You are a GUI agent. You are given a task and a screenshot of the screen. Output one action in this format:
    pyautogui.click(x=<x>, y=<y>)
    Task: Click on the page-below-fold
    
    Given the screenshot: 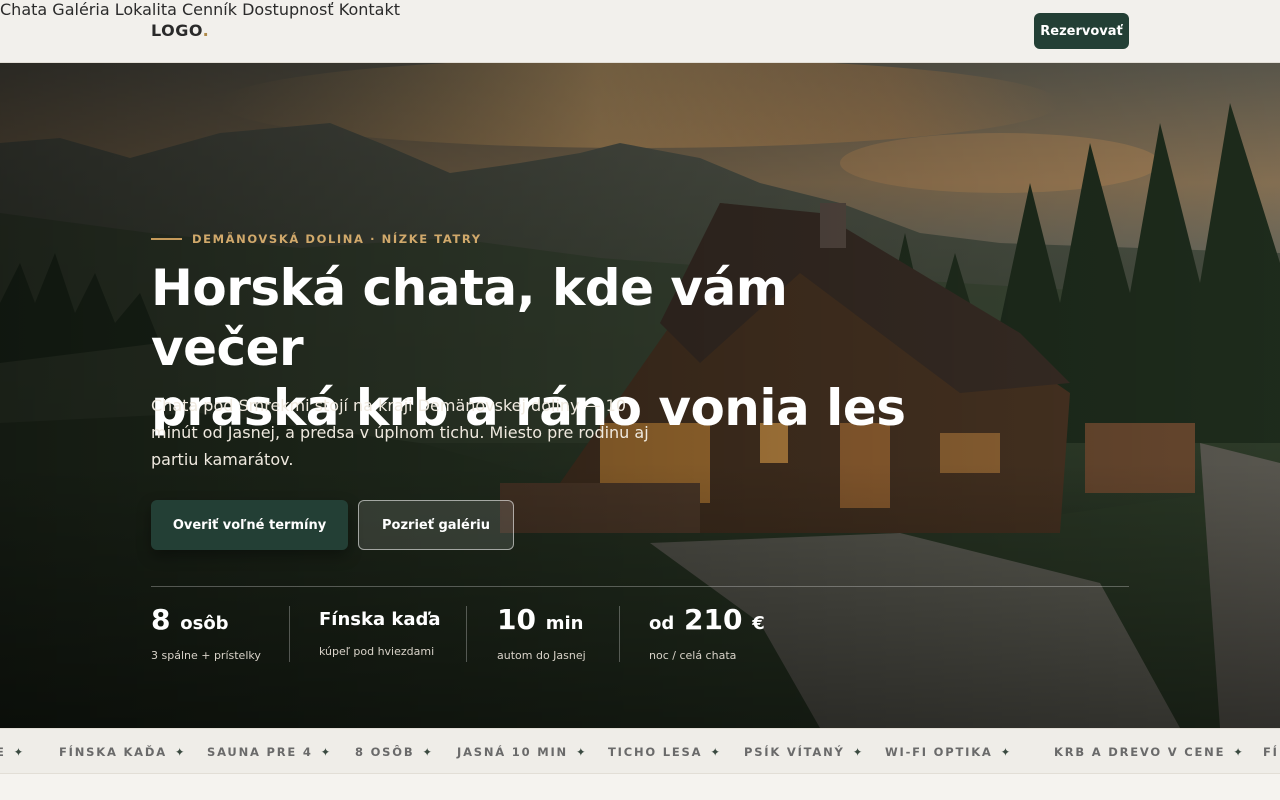 What is the action you would take?
    pyautogui.click(x=640, y=787)
    